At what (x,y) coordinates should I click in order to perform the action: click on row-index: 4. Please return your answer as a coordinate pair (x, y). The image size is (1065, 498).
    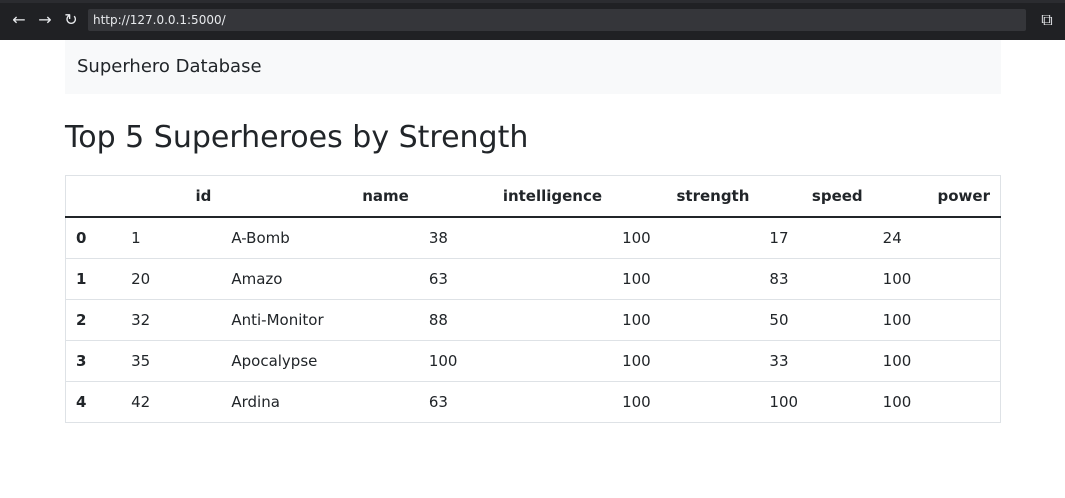
    Looking at the image, I should click on (93, 402).